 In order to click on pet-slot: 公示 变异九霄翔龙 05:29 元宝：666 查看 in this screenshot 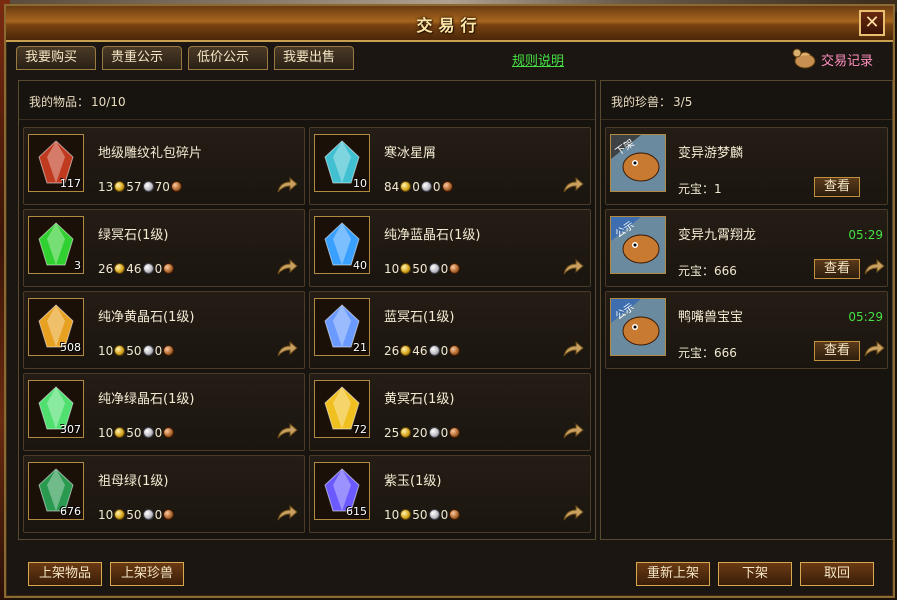, I will do `click(746, 248)`.